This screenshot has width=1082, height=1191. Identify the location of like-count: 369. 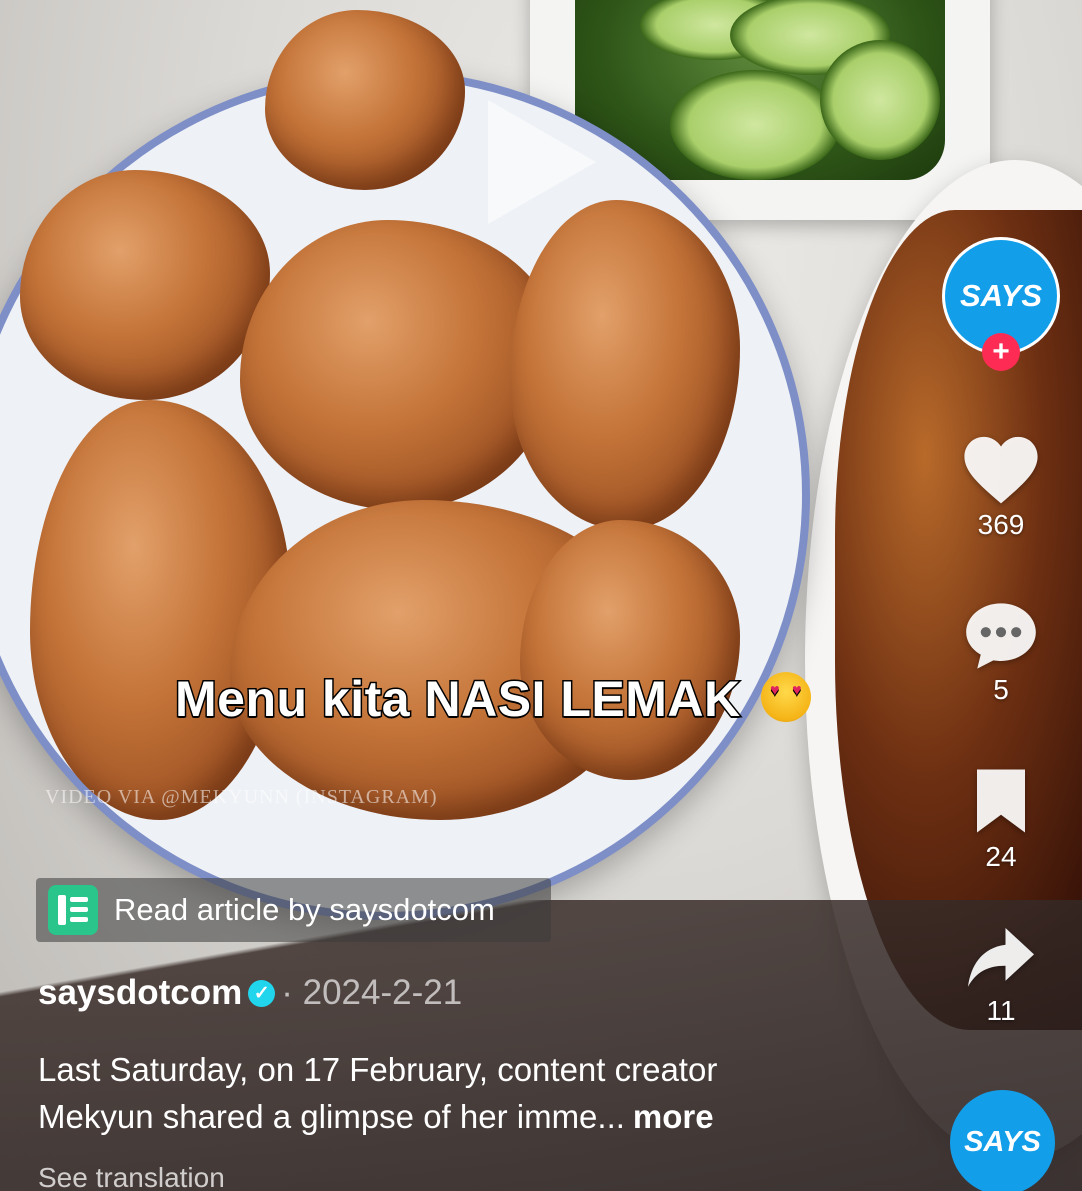
(1001, 524).